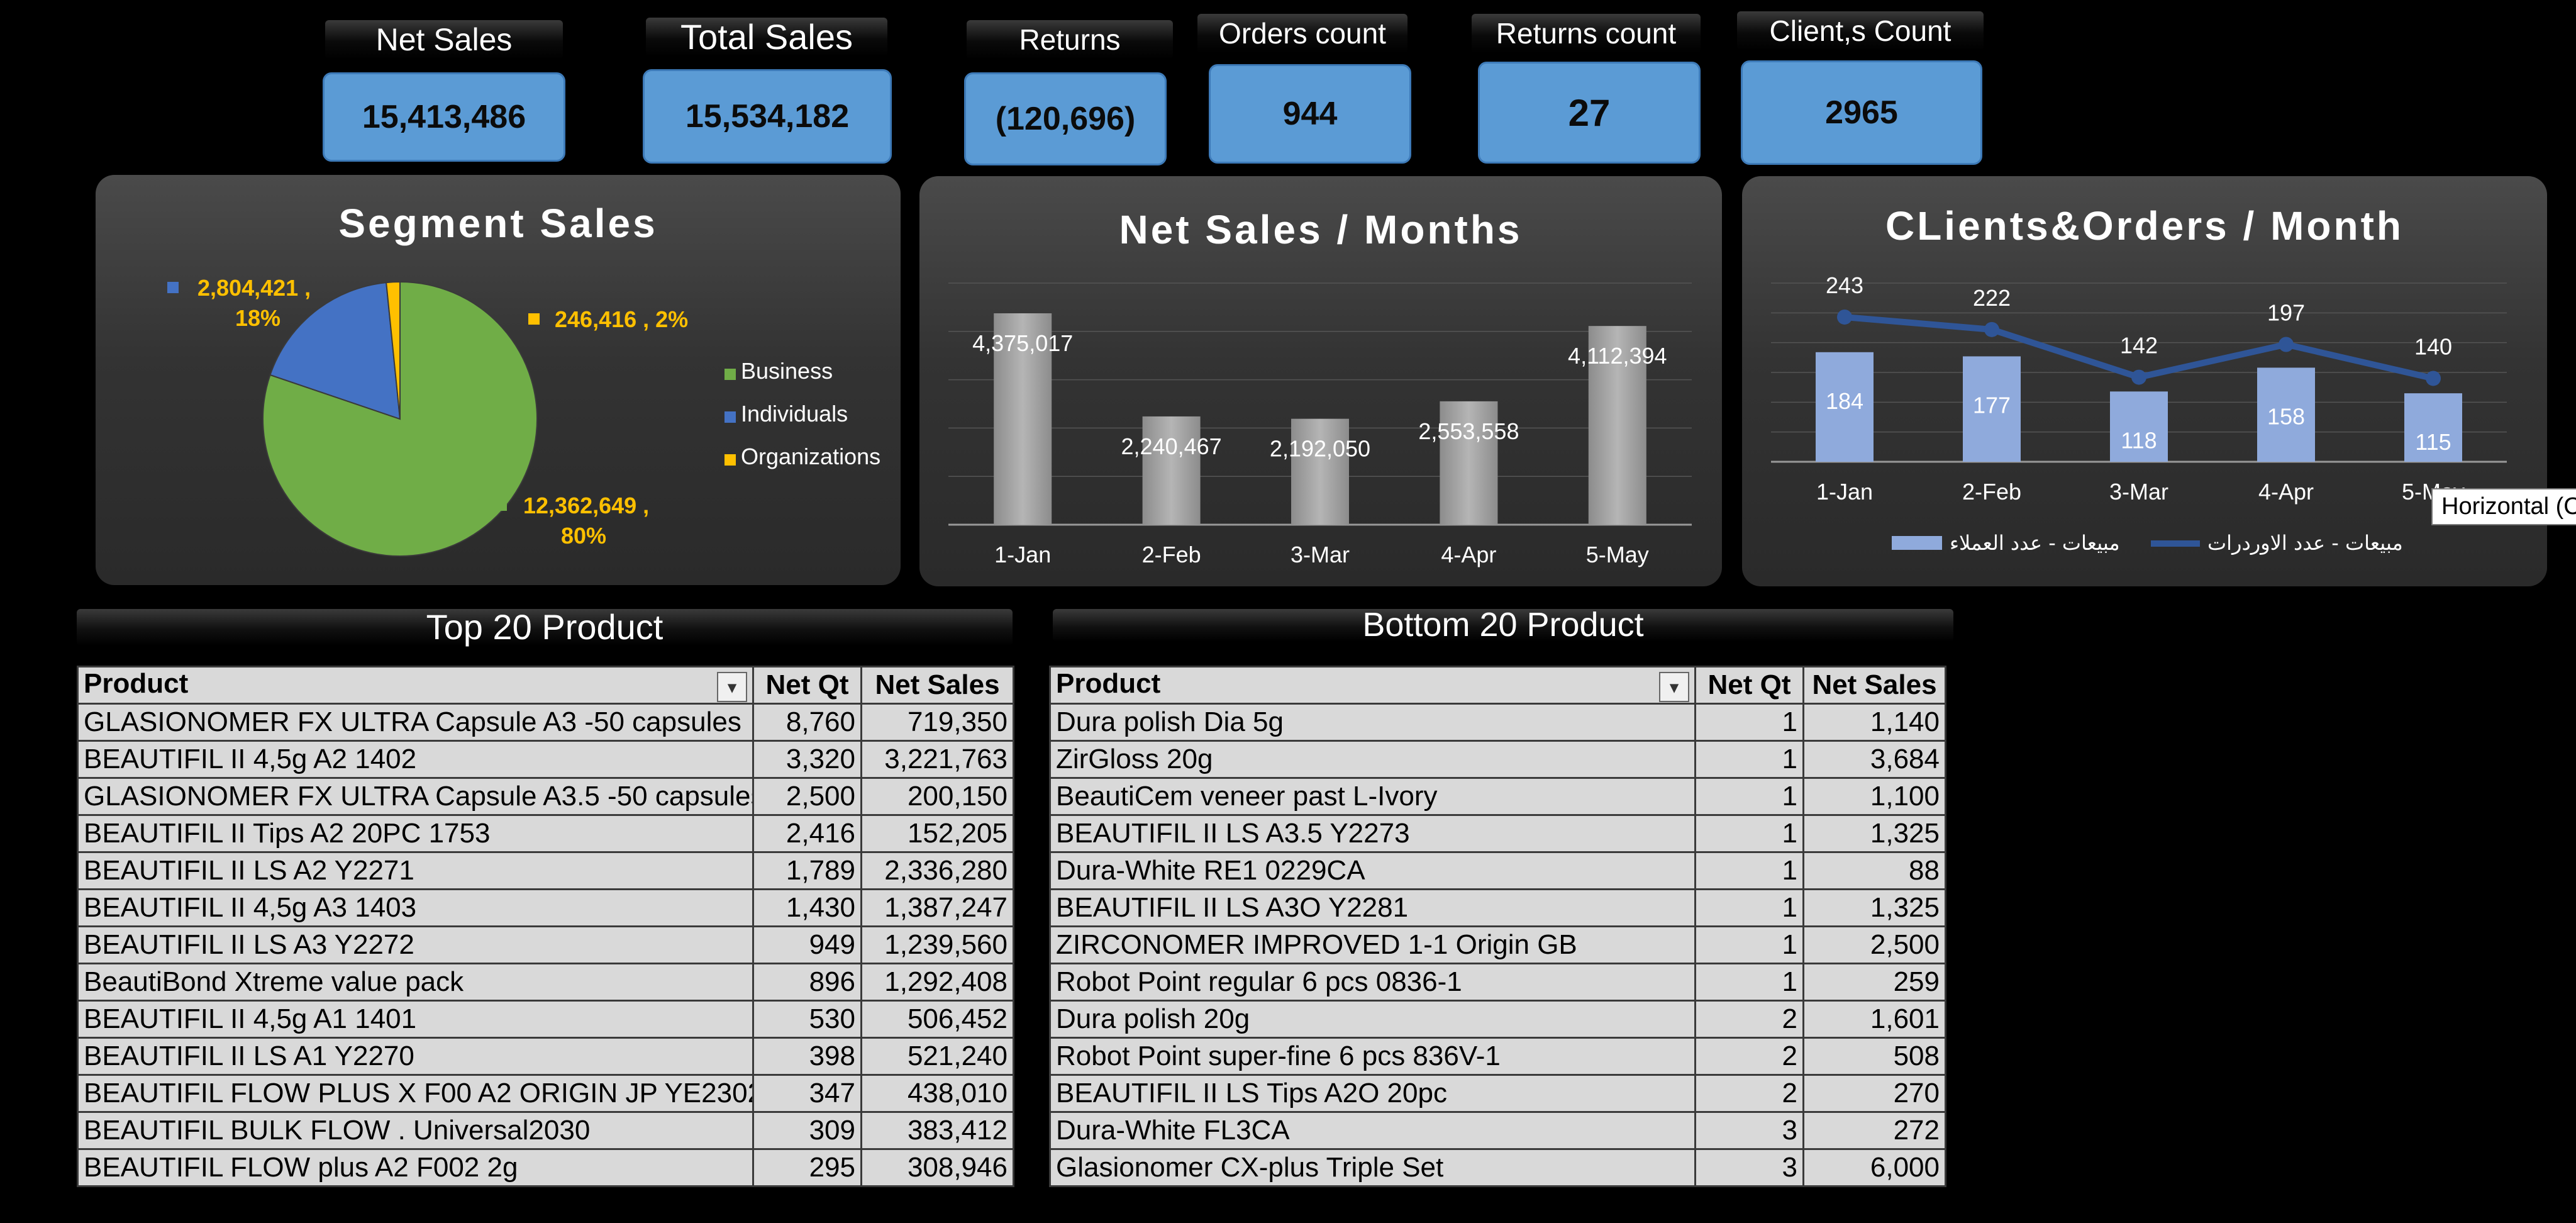  What do you see at coordinates (415, 1130) in the screenshot?
I see `product-cell: BEAUTIFIL BULK FLOW . Universal2030` at bounding box center [415, 1130].